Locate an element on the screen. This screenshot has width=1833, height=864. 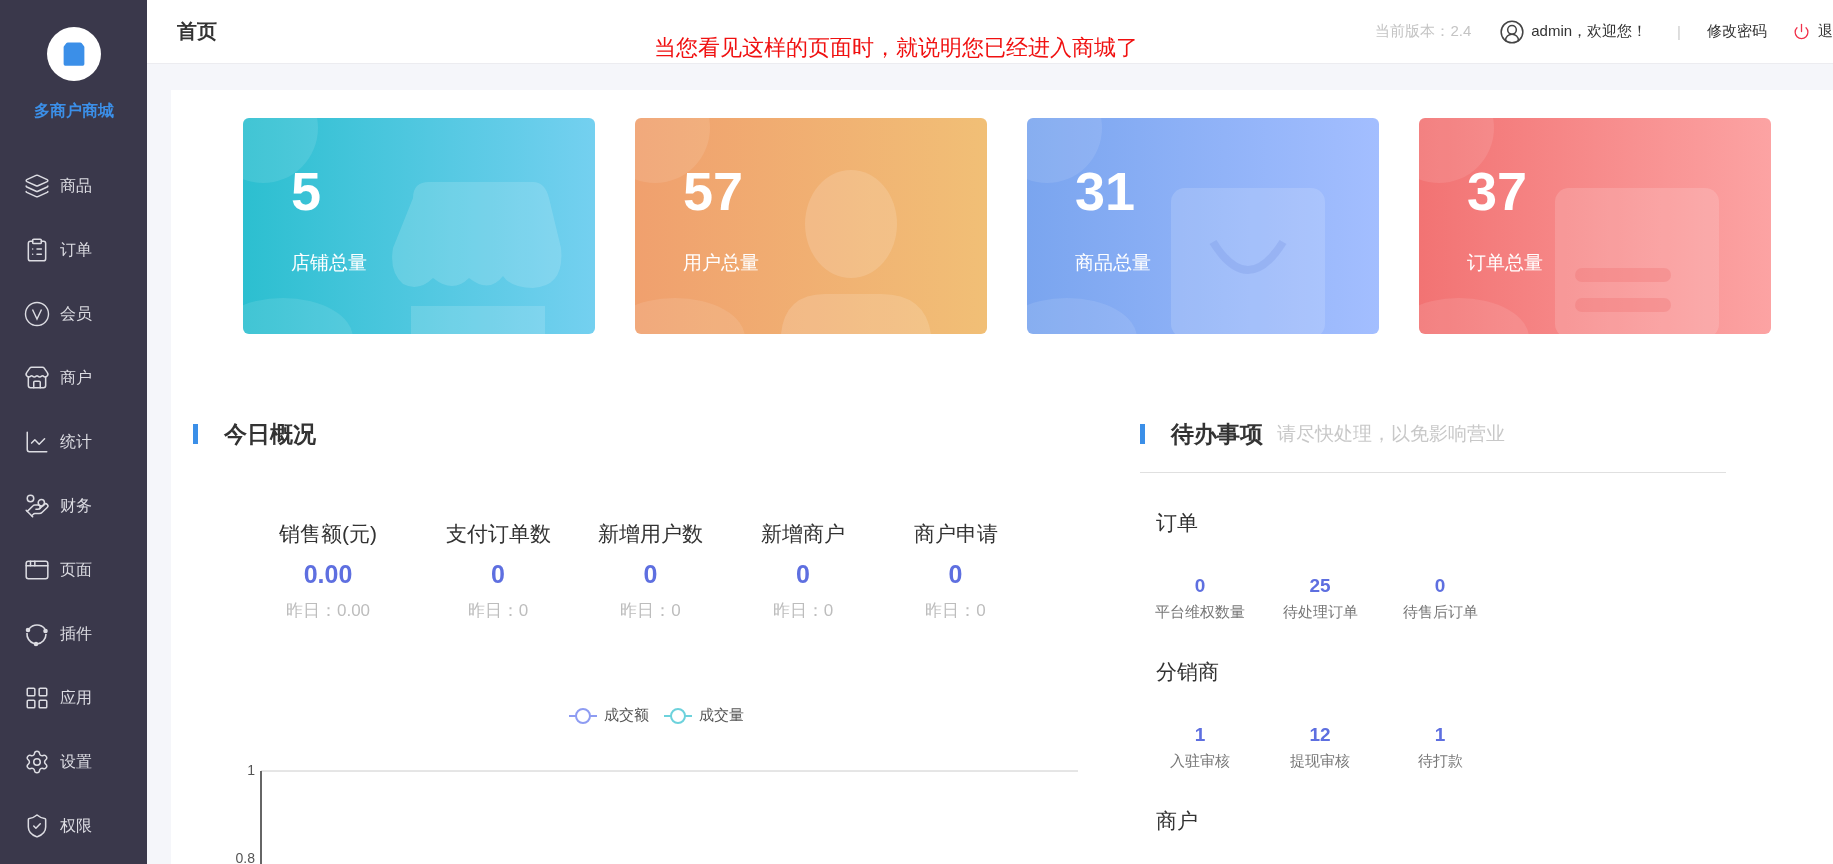
todo-count: 12 is located at coordinates (1320, 735).